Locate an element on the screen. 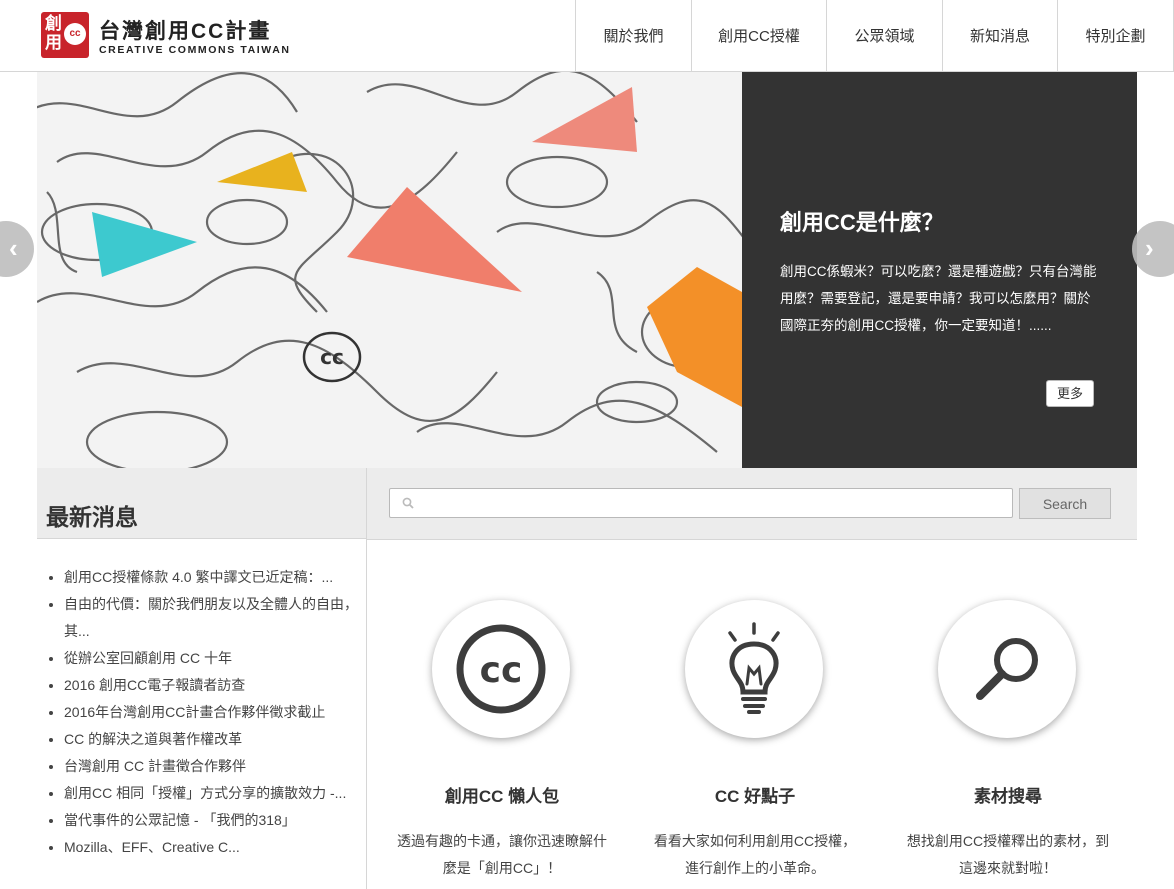 The image size is (1174, 889). nav-item-public-domain: 公眾領域 is located at coordinates (884, 35).